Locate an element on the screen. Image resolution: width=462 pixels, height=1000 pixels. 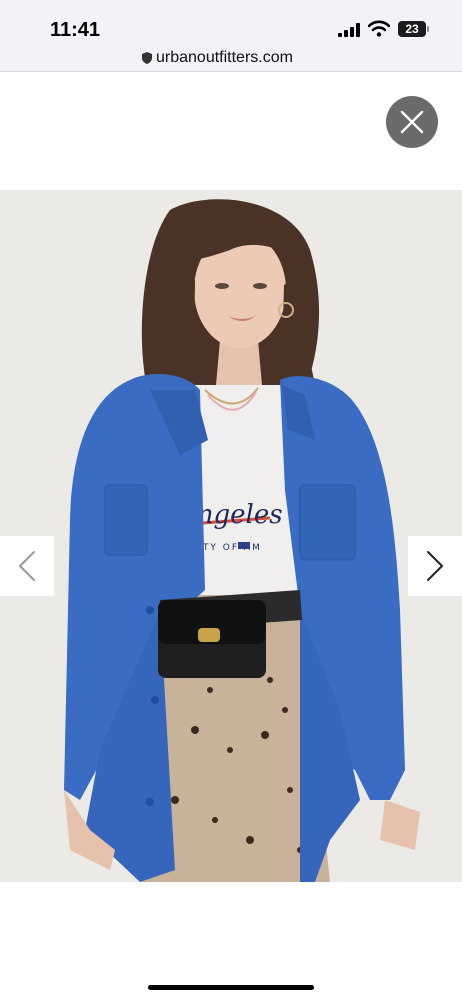
status-time: 11:41 is located at coordinates (75, 30).